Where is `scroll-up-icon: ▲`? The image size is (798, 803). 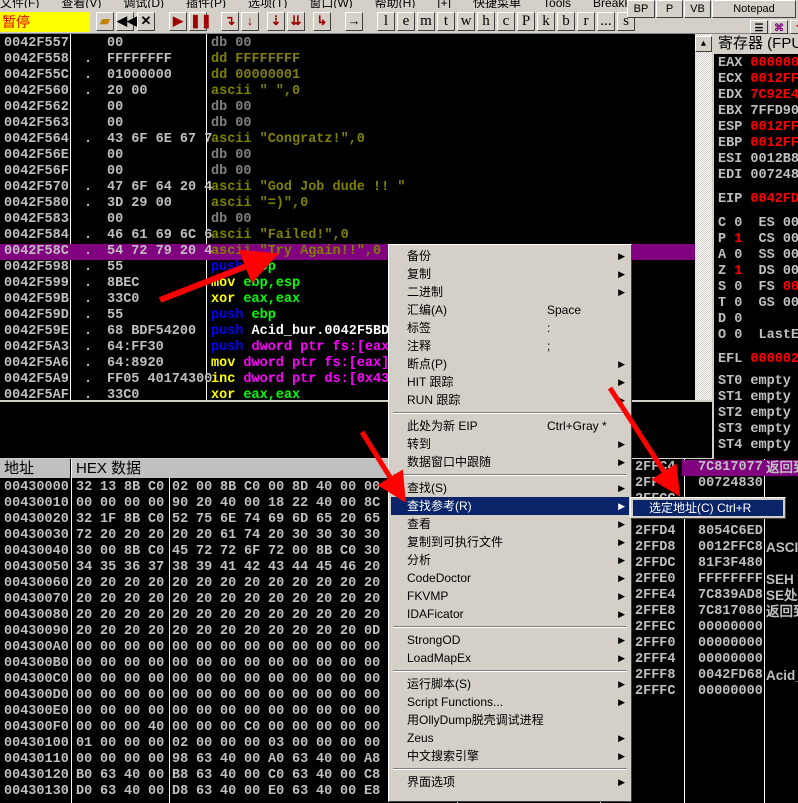
scroll-up-icon: ▲ is located at coordinates (703, 44).